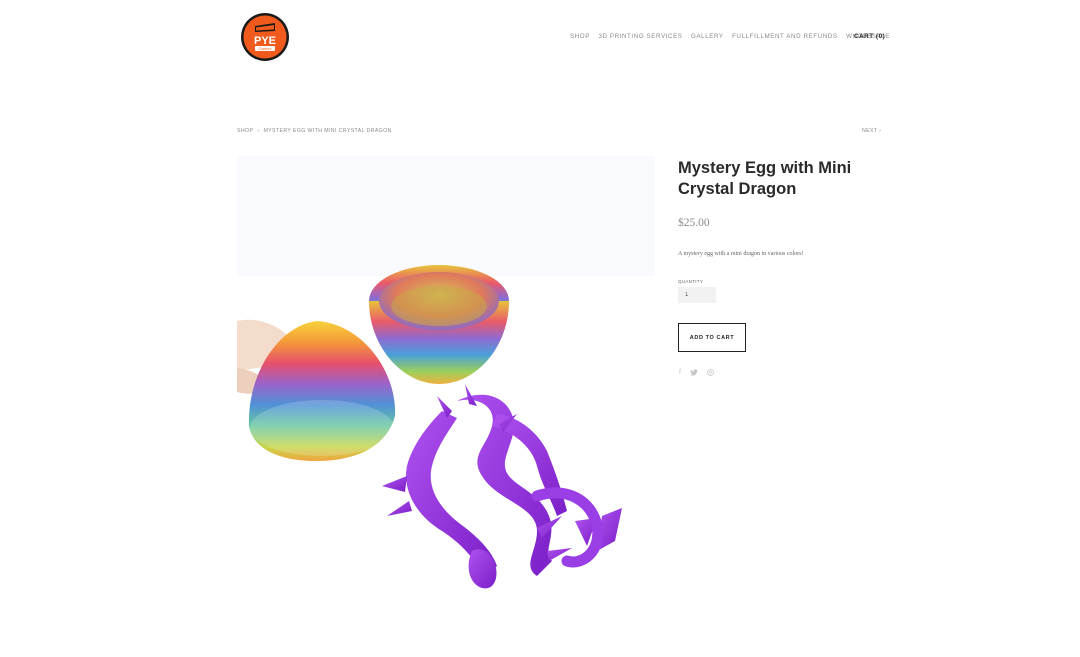 Image resolution: width=1080 pixels, height=657 pixels. Describe the element at coordinates (245, 131) in the screenshot. I see `breadcrumb-shop-link: SHOP` at that location.